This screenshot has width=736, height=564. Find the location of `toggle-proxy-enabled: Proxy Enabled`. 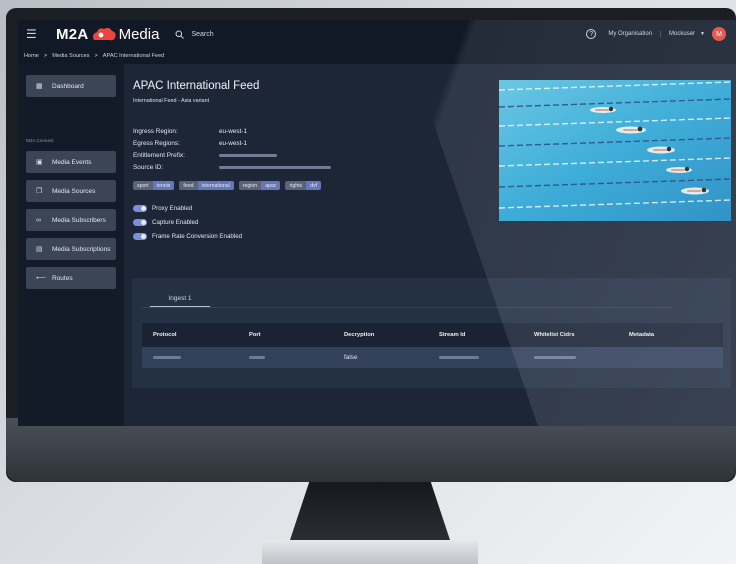

toggle-proxy-enabled: Proxy Enabled is located at coordinates (187, 208).